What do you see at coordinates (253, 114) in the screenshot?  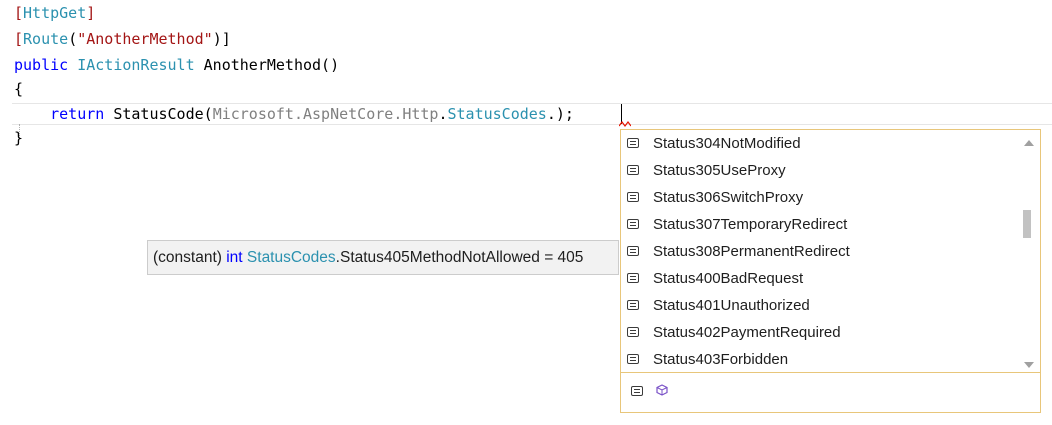 I see `namespace-microsoft: Microsoft` at bounding box center [253, 114].